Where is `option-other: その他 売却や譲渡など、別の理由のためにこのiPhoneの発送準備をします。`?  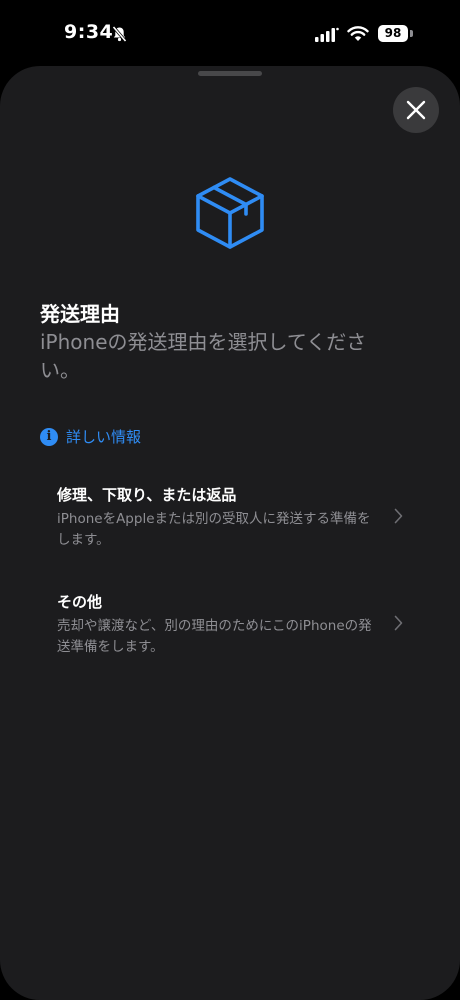
option-other: その他 売却や譲渡など、別の理由のためにこのiPhoneの発送準備をします。 is located at coordinates (230, 624).